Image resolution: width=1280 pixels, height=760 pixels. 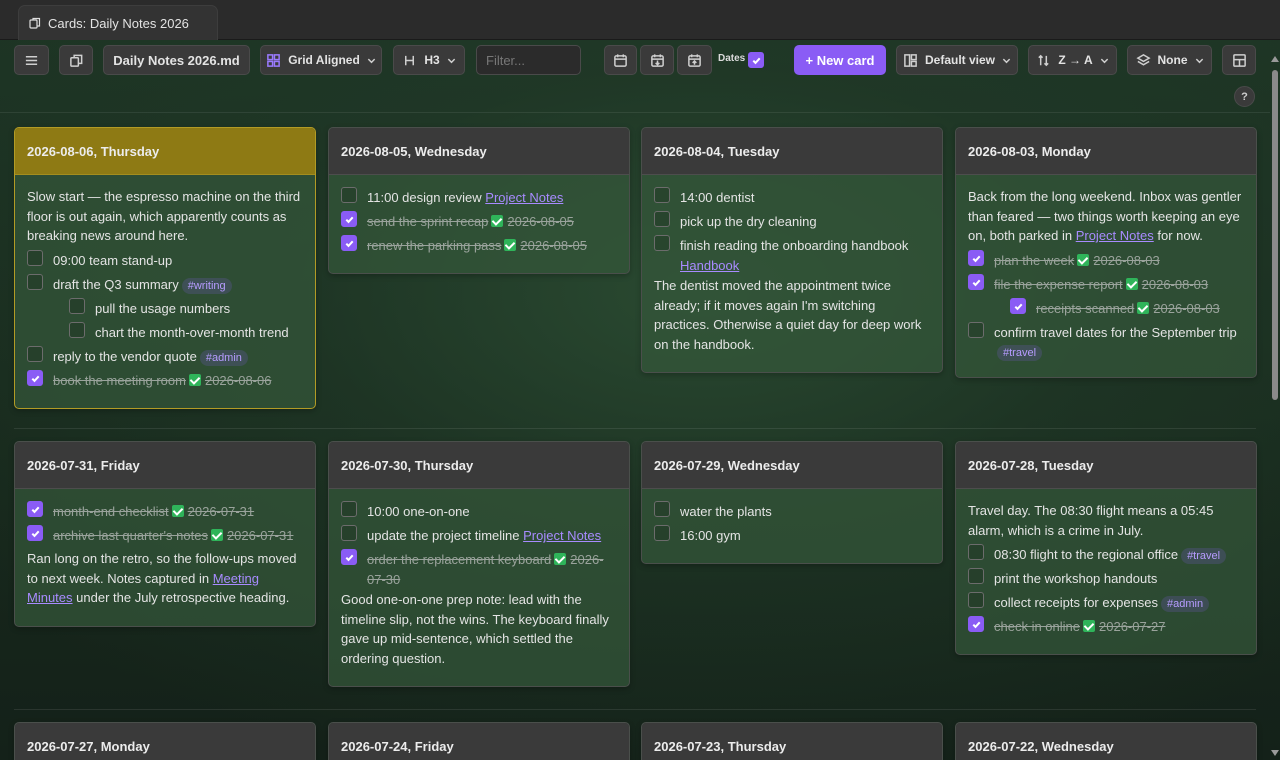 What do you see at coordinates (1106, 465) in the screenshot?
I see `card-title: 2026-07-28, Tuesday` at bounding box center [1106, 465].